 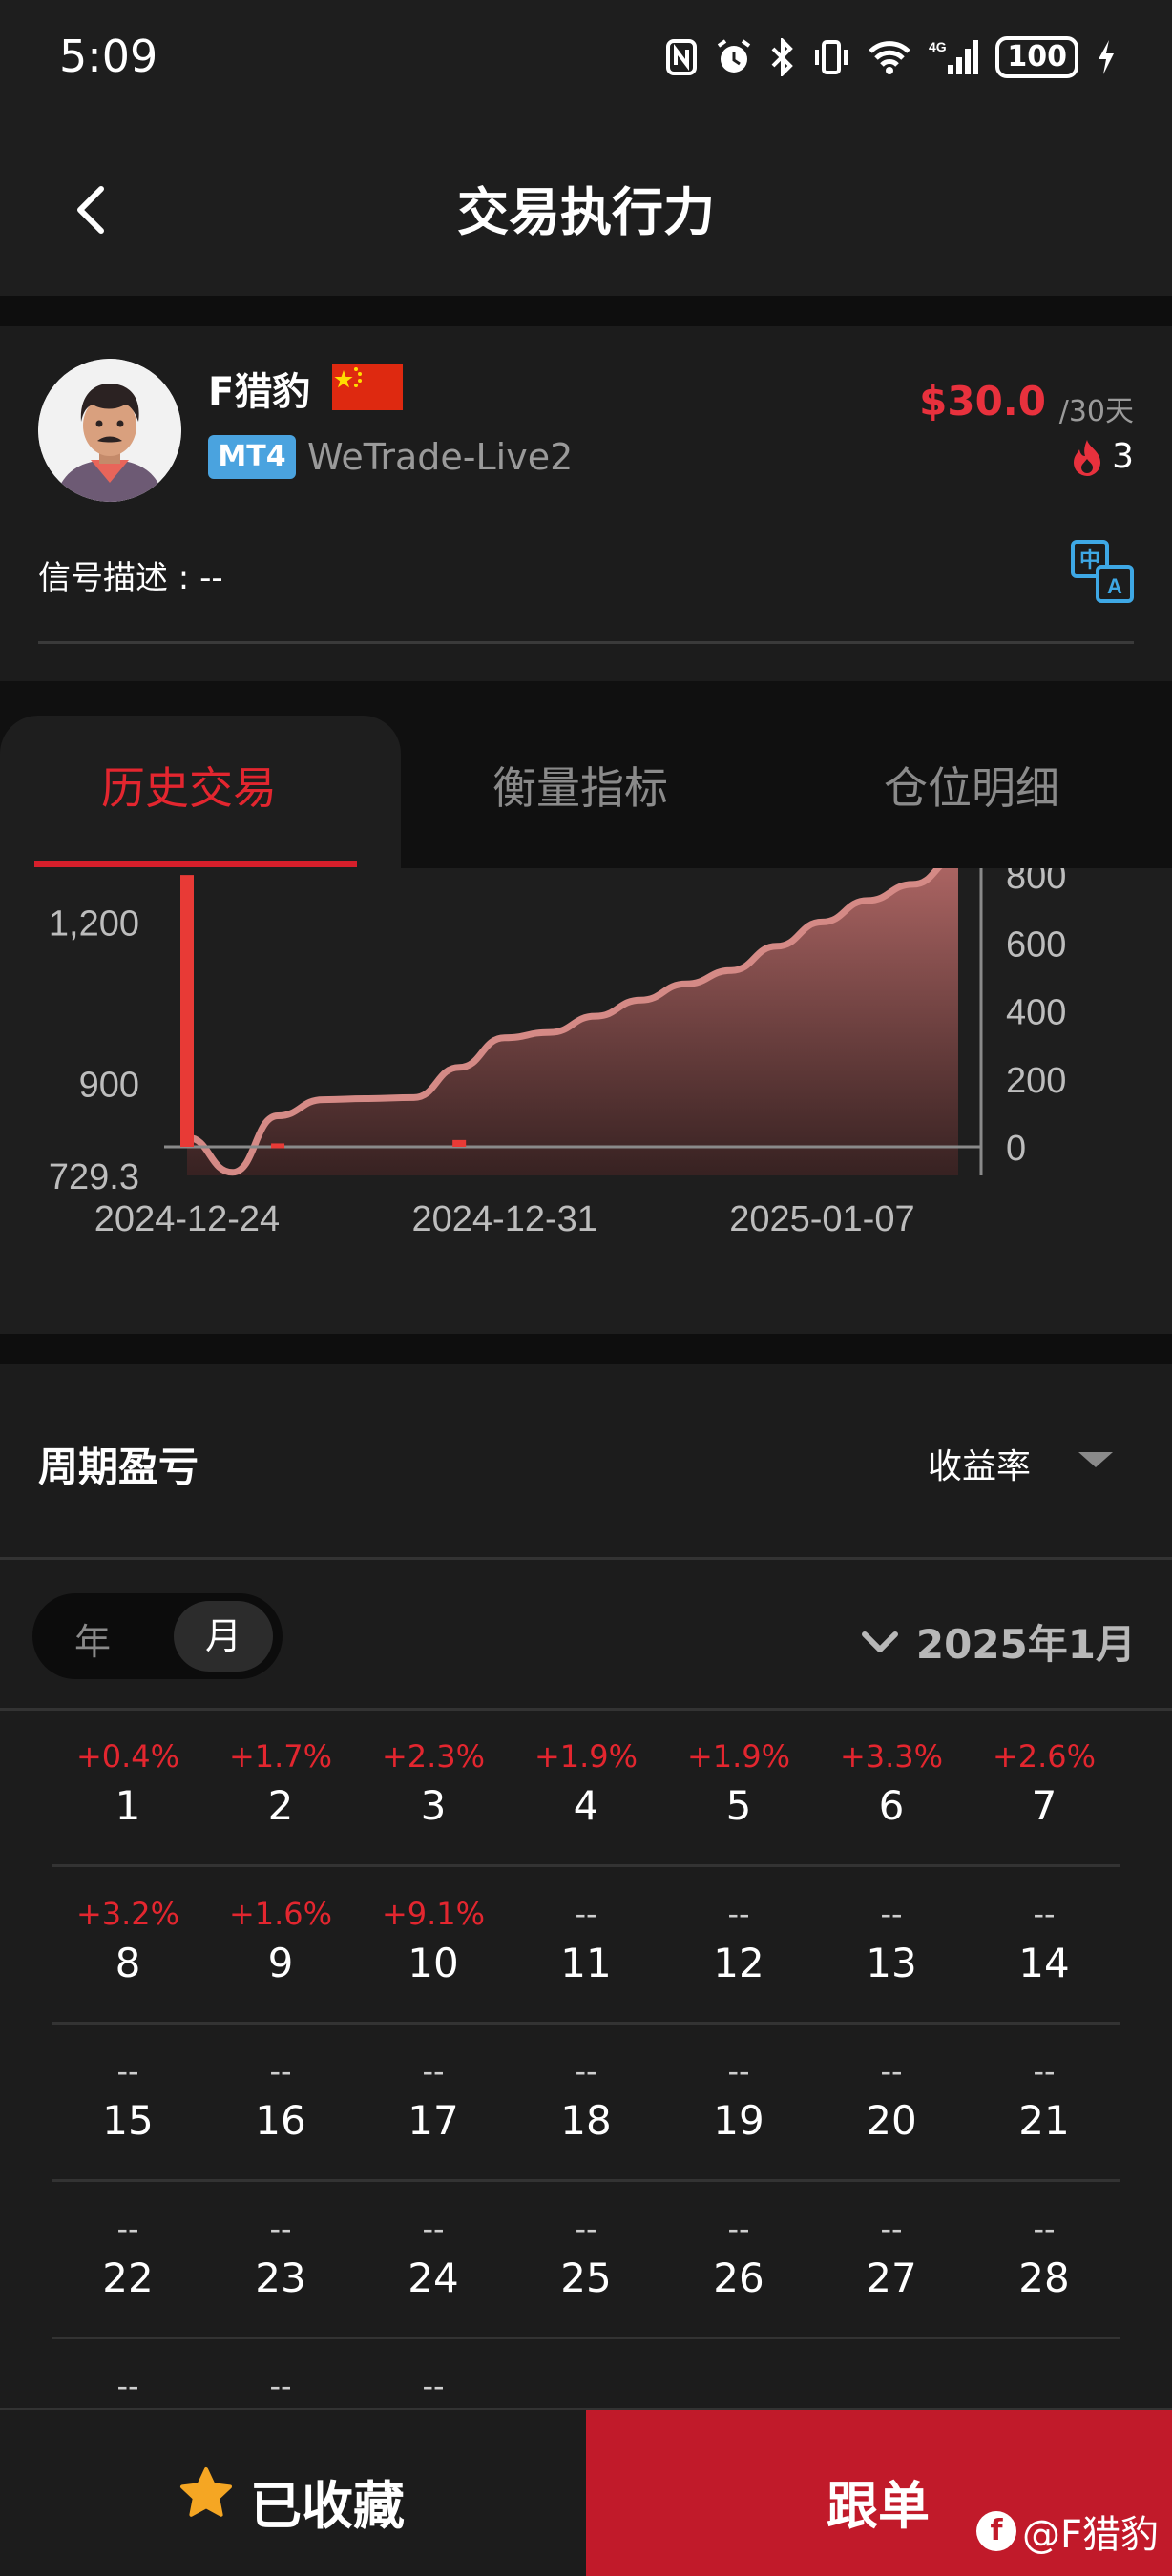 What do you see at coordinates (738, 1805) in the screenshot?
I see `day-number: 5` at bounding box center [738, 1805].